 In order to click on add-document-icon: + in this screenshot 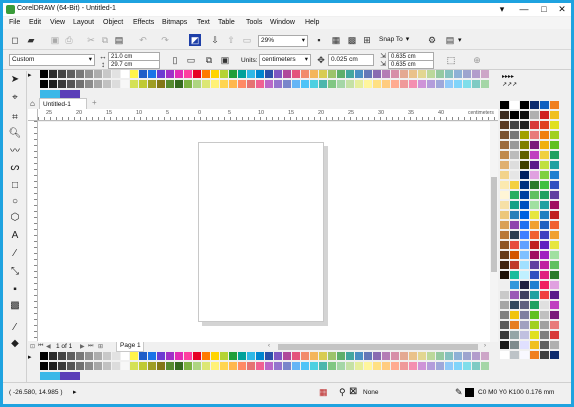, I will do `click(94, 102)`.